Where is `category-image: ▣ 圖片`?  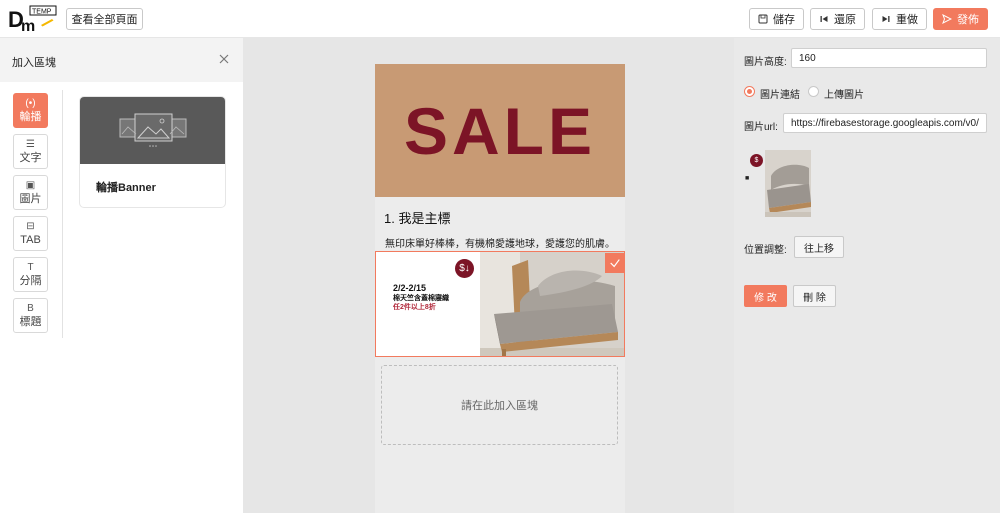
category-image: ▣ 圖片 is located at coordinates (30, 192).